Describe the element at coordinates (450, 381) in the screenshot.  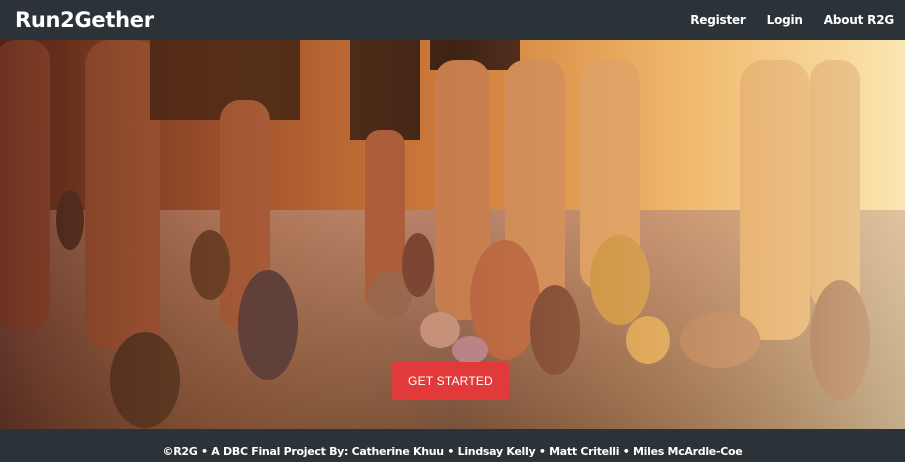
I see `get-started-button: GET STARTED` at that location.